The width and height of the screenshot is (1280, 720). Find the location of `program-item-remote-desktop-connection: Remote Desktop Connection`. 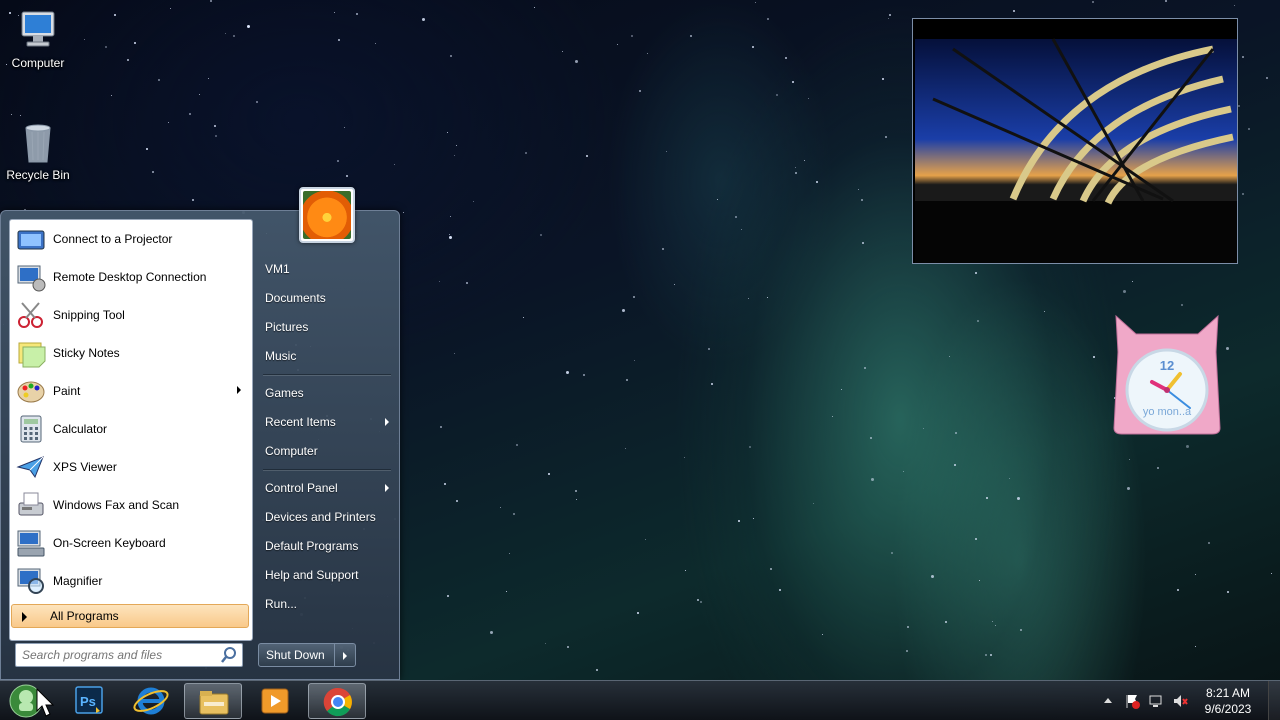

program-item-remote-desktop-connection: Remote Desktop Connection is located at coordinates (130, 277).